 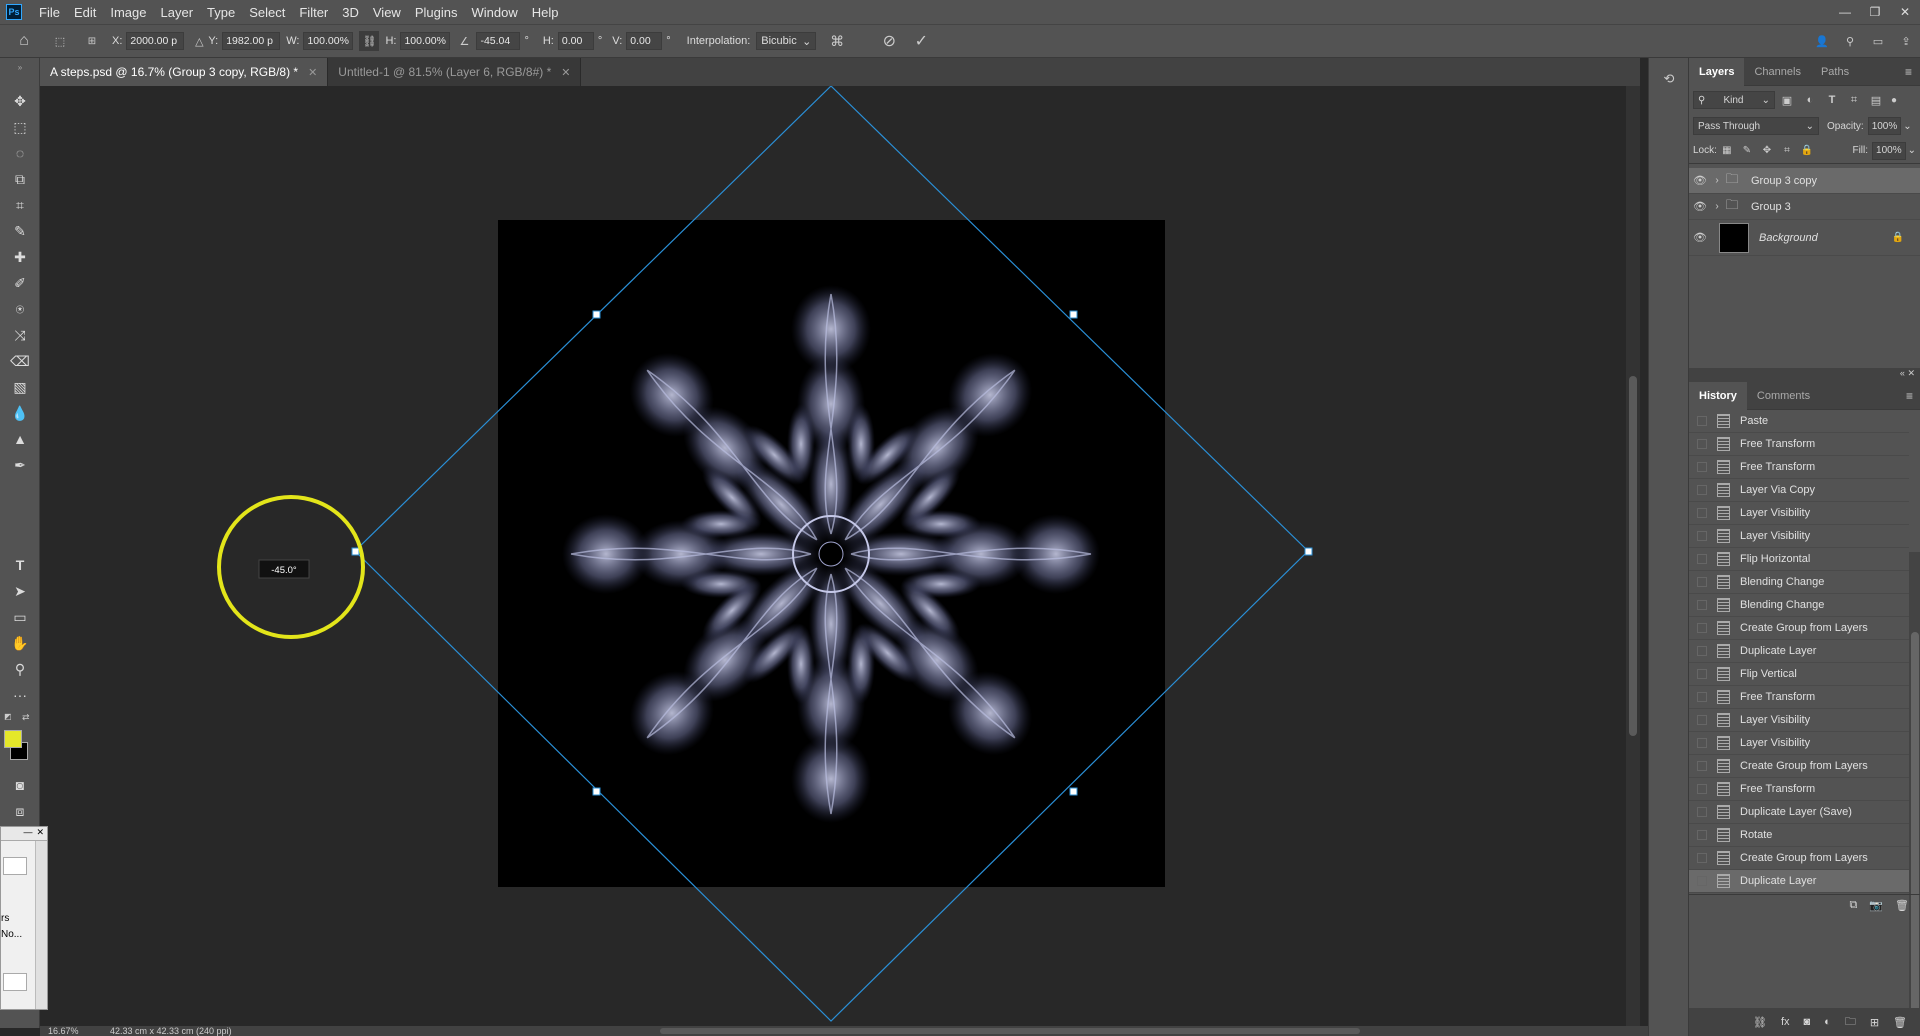 I want to click on history-item: Flip Horizontal, so click(x=1799, y=559).